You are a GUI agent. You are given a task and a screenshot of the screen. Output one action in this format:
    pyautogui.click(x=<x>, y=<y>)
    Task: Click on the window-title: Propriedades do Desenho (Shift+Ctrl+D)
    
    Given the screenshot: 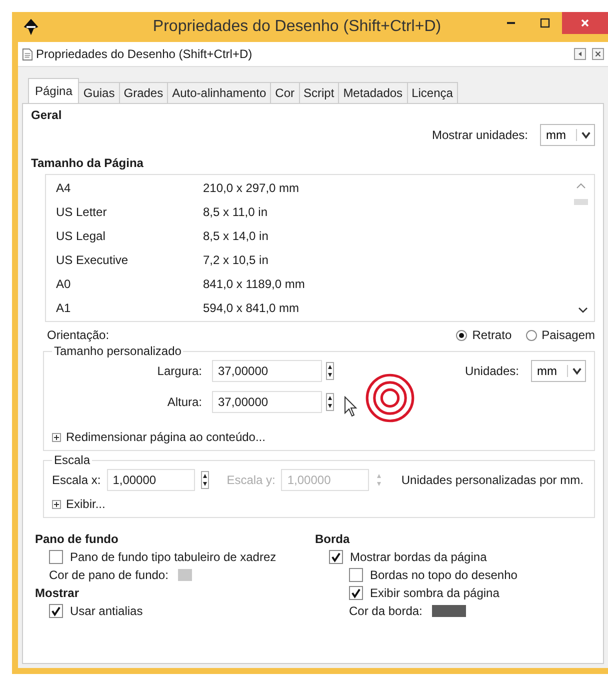 What is the action you would take?
    pyautogui.click(x=297, y=27)
    